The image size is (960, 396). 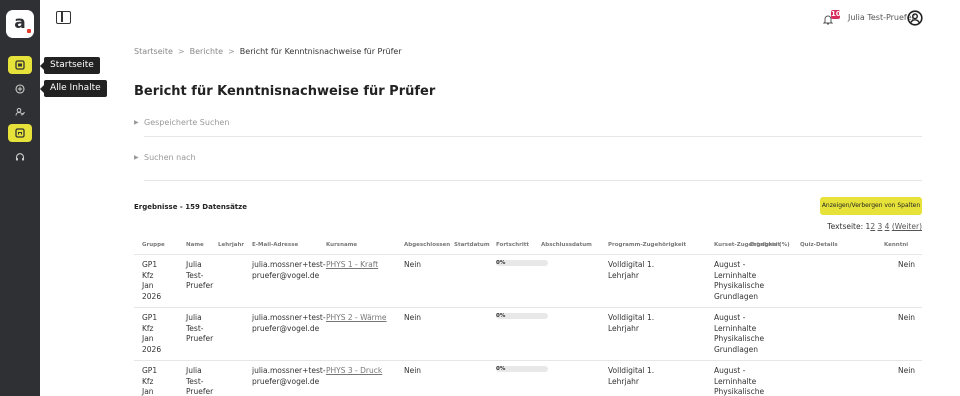 I want to click on column-header-startdatum: Startdatum, so click(x=472, y=245).